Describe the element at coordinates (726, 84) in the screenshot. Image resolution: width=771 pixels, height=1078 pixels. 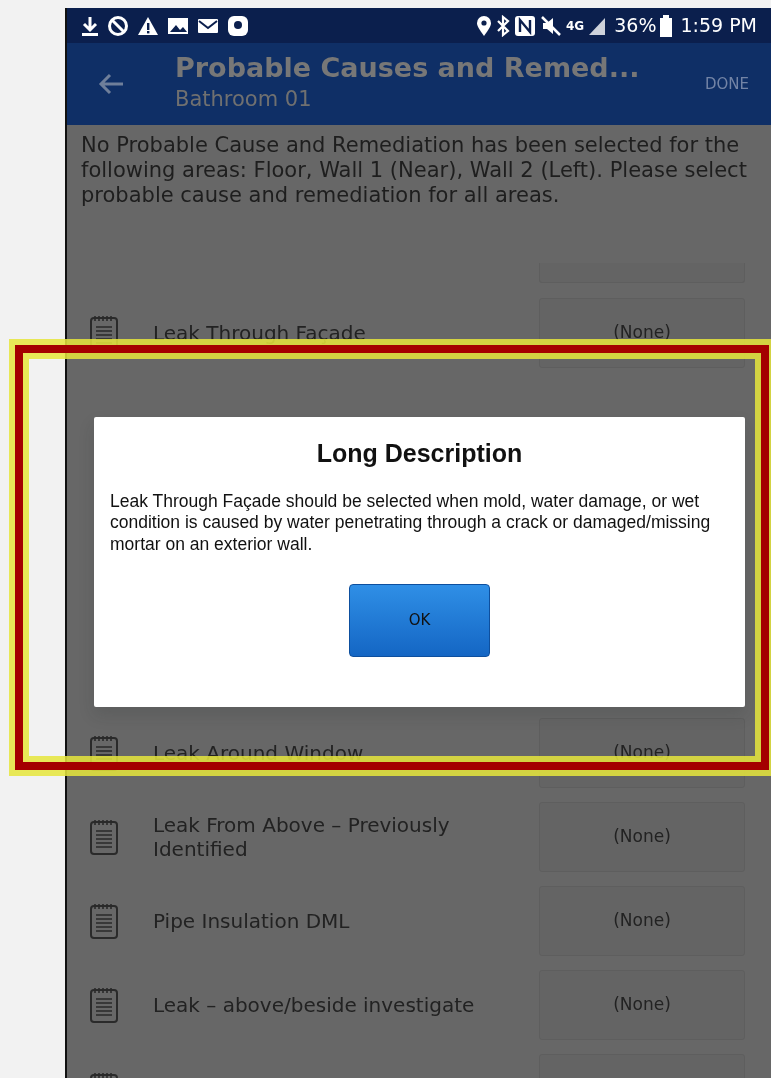
I see `done-button: DONE` at that location.